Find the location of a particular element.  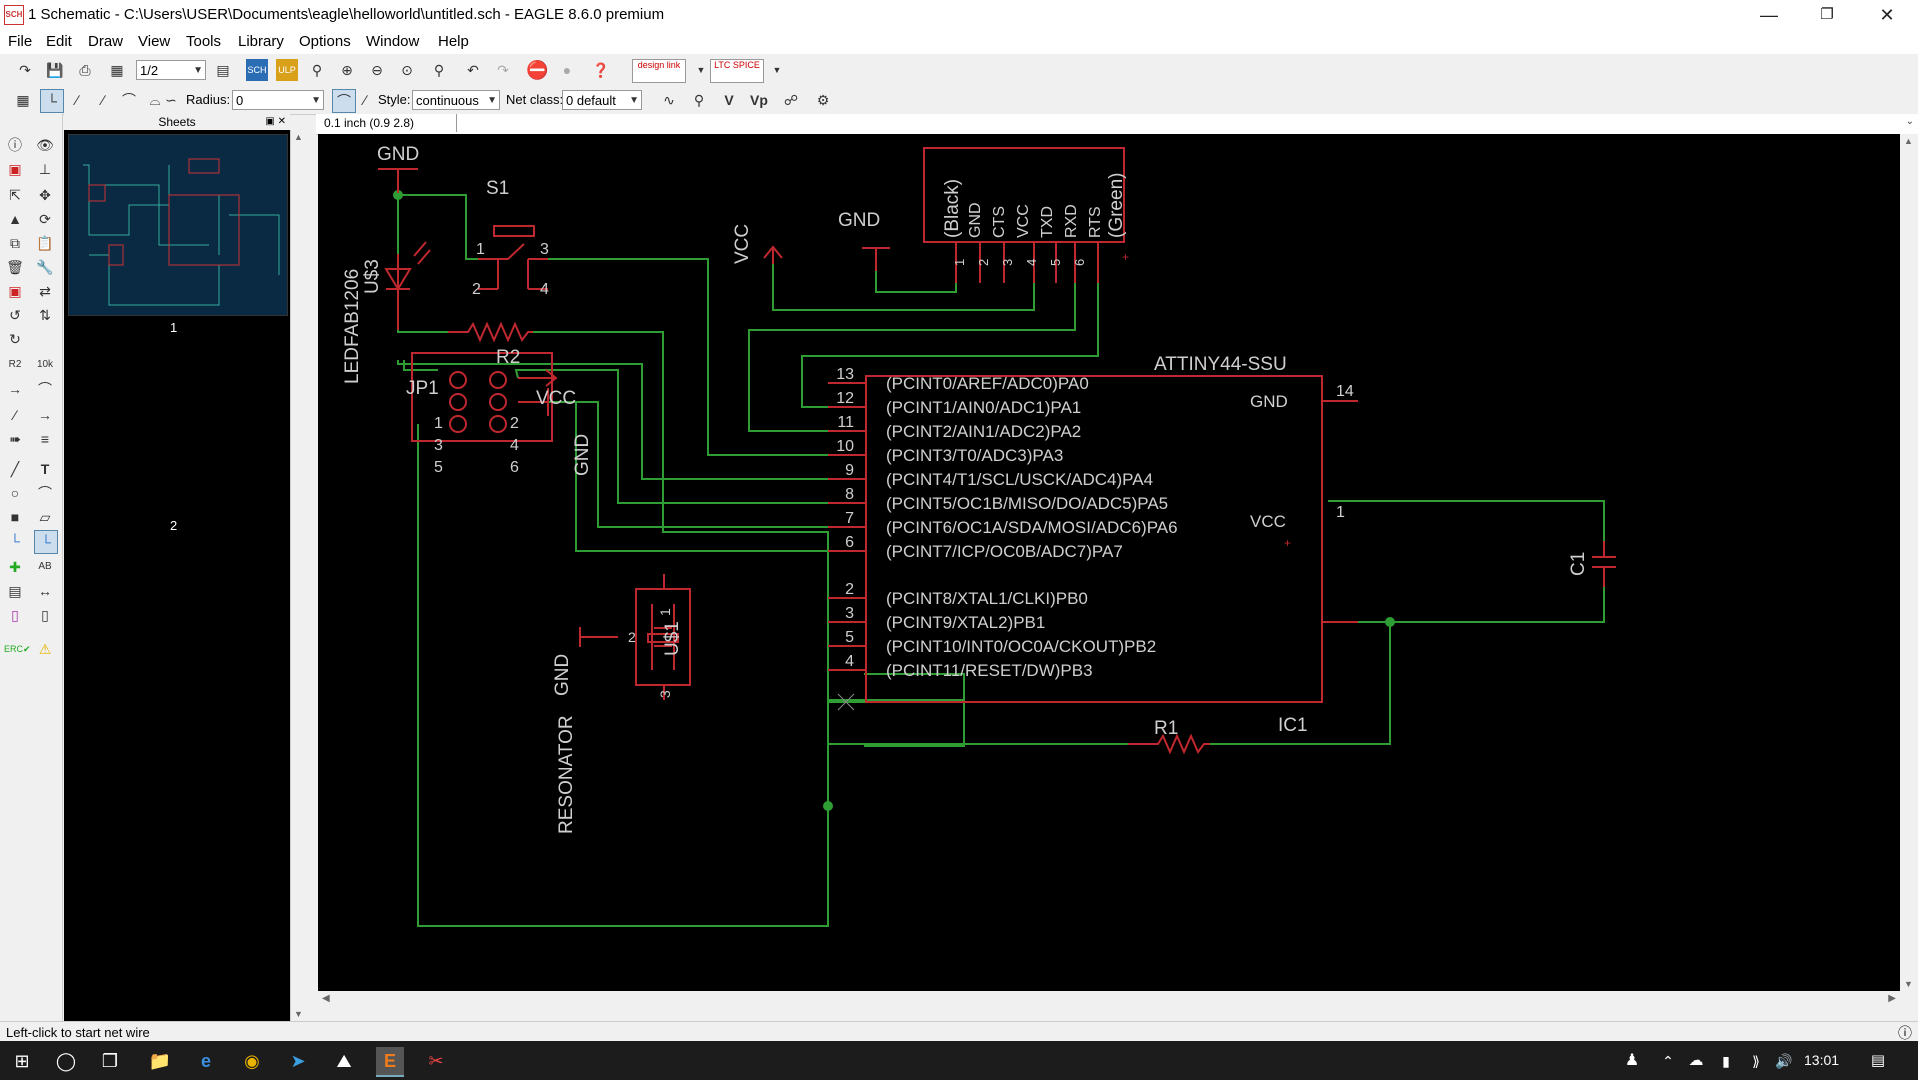

command-input is located at coordinates (1178, 123).